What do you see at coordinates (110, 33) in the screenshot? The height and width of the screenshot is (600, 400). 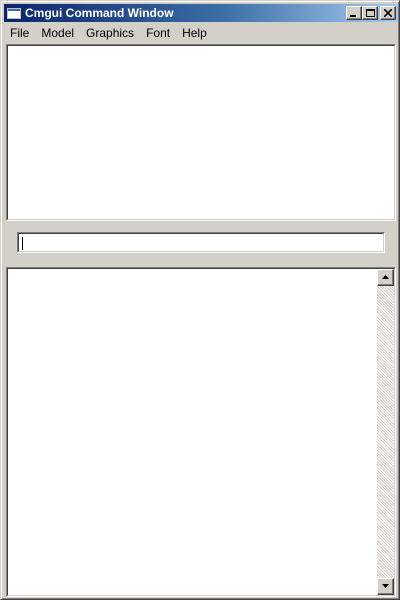 I see `menu-graphics: Graphics` at bounding box center [110, 33].